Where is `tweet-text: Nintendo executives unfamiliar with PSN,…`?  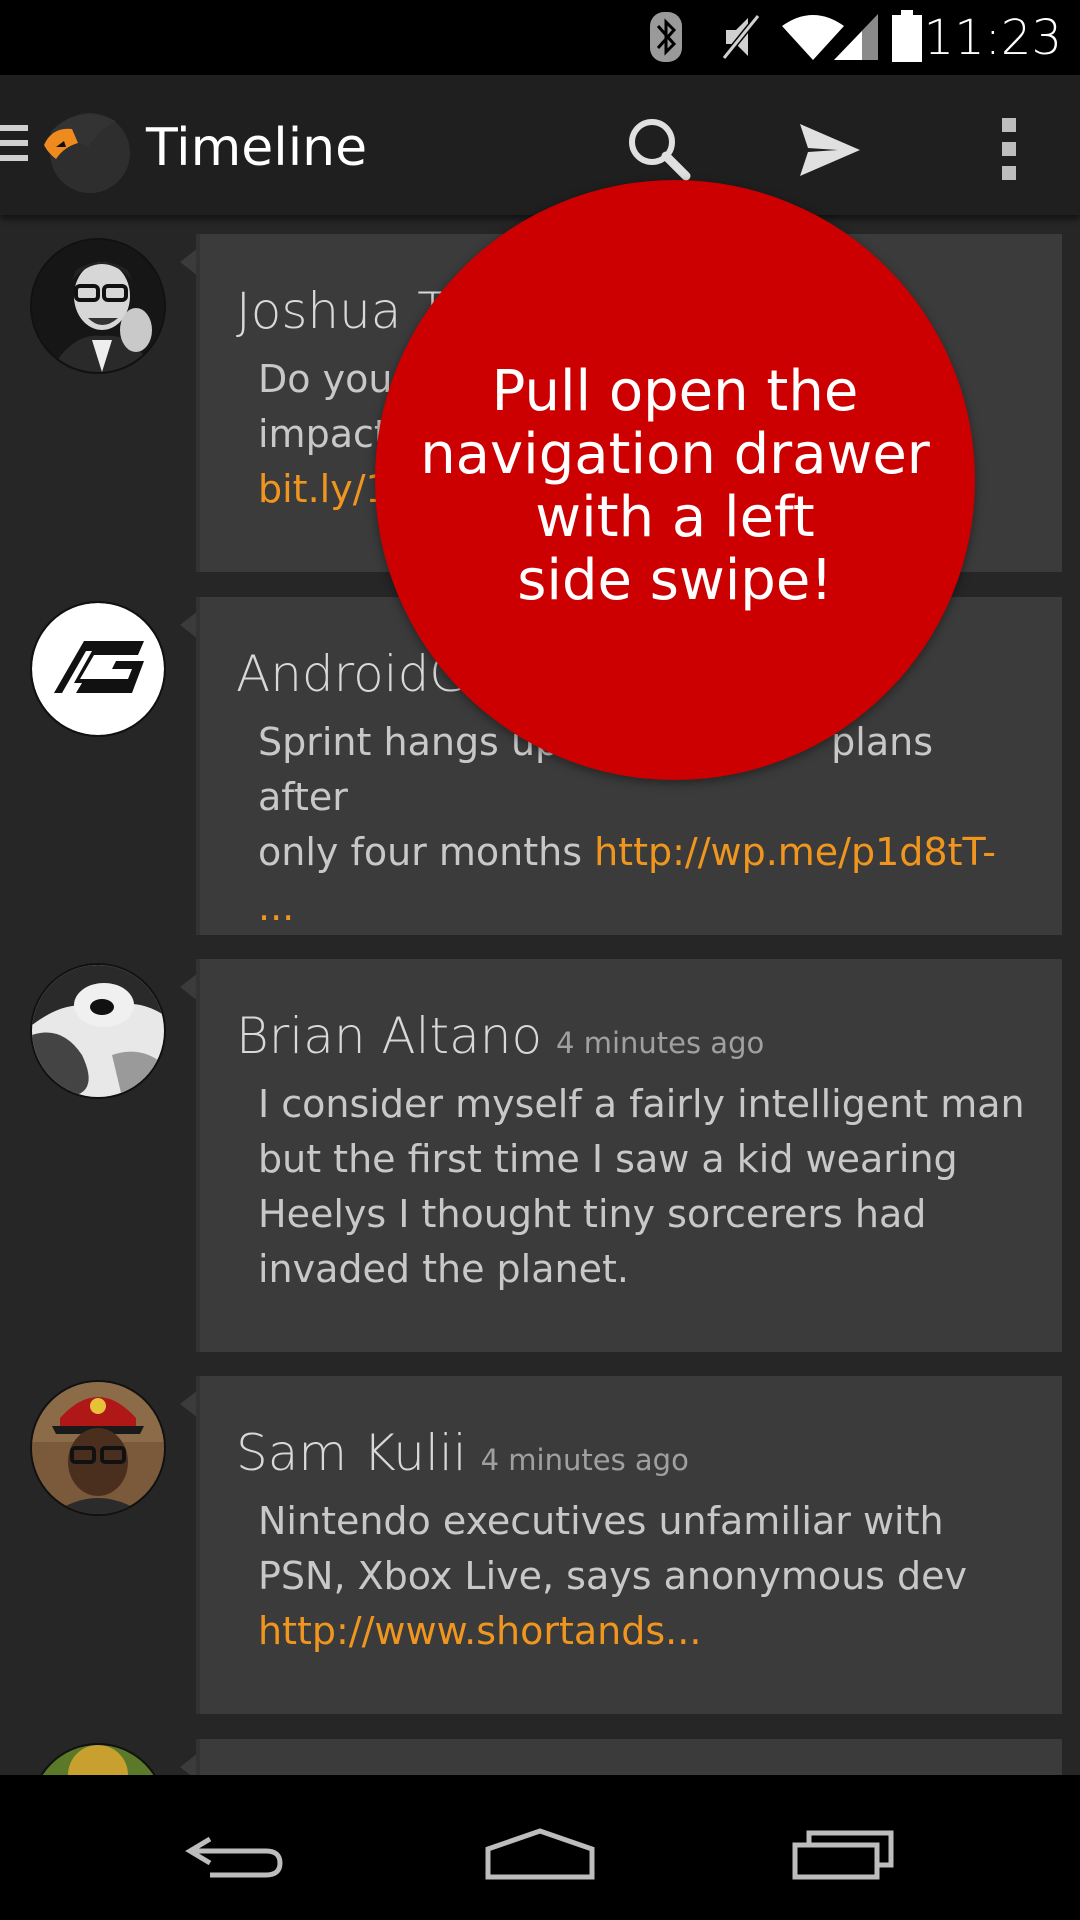
tweet-text: Nintendo executives unfamiliar with PSN,… is located at coordinates (643, 1576).